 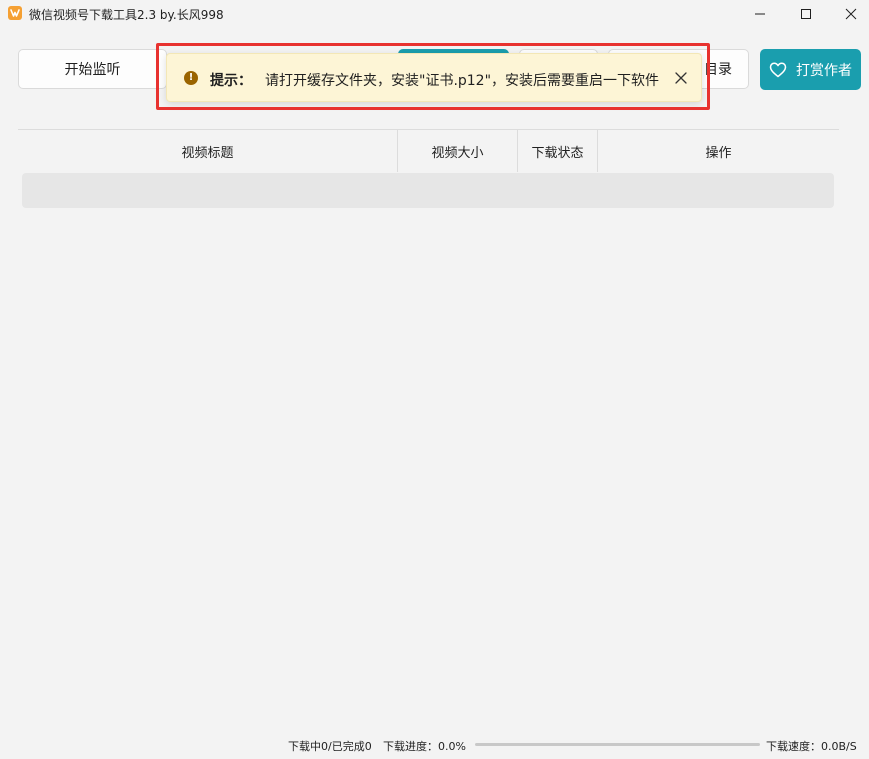 I want to click on column-header-status: 下载状态, so click(x=557, y=153).